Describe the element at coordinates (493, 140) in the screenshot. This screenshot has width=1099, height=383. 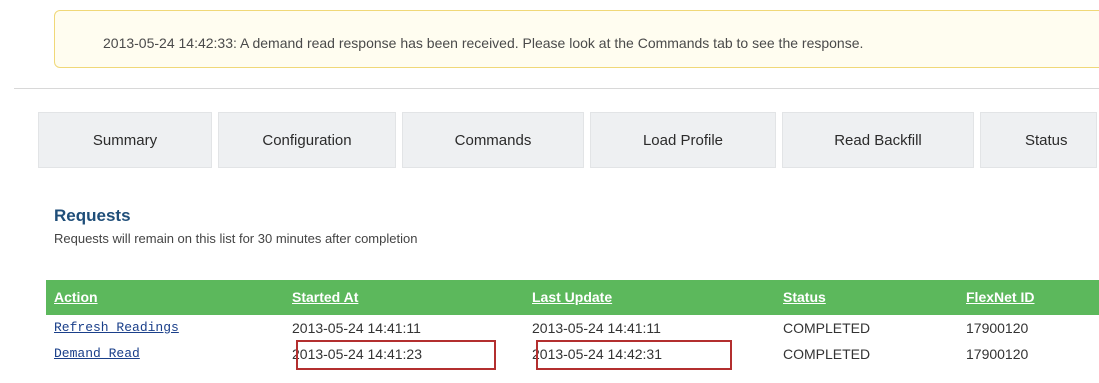
I see `tab-commands: Commands` at that location.